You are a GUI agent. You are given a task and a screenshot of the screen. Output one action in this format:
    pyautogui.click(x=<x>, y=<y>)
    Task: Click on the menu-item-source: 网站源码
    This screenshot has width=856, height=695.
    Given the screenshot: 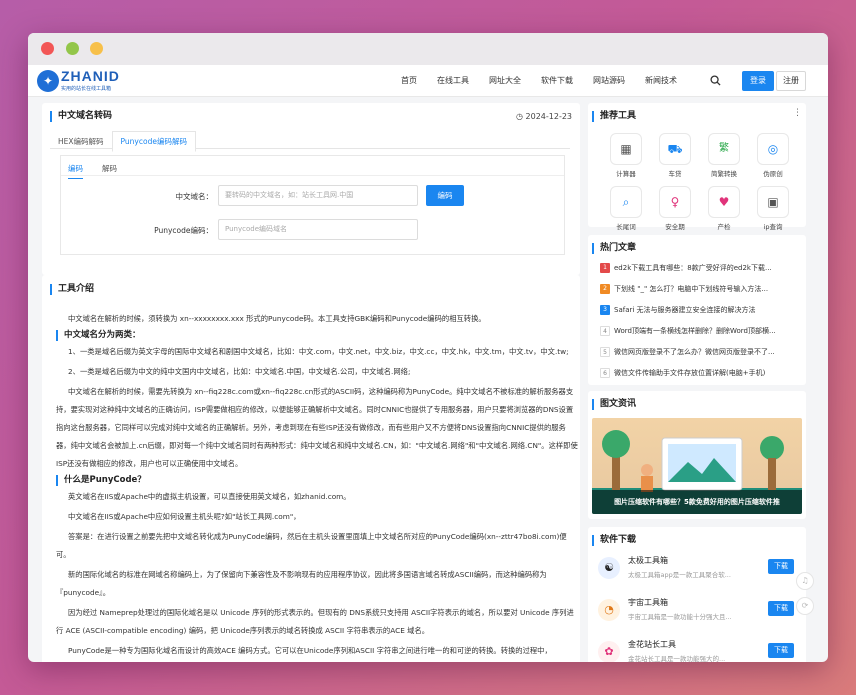 What is the action you would take?
    pyautogui.click(x=609, y=81)
    